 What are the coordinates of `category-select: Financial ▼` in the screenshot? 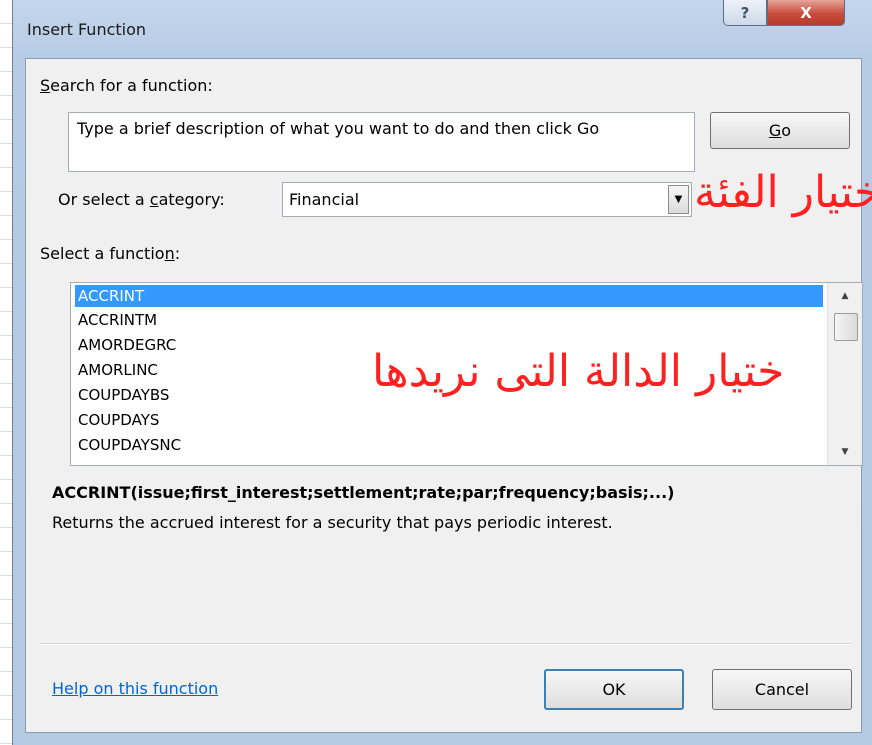 It's located at (487, 199).